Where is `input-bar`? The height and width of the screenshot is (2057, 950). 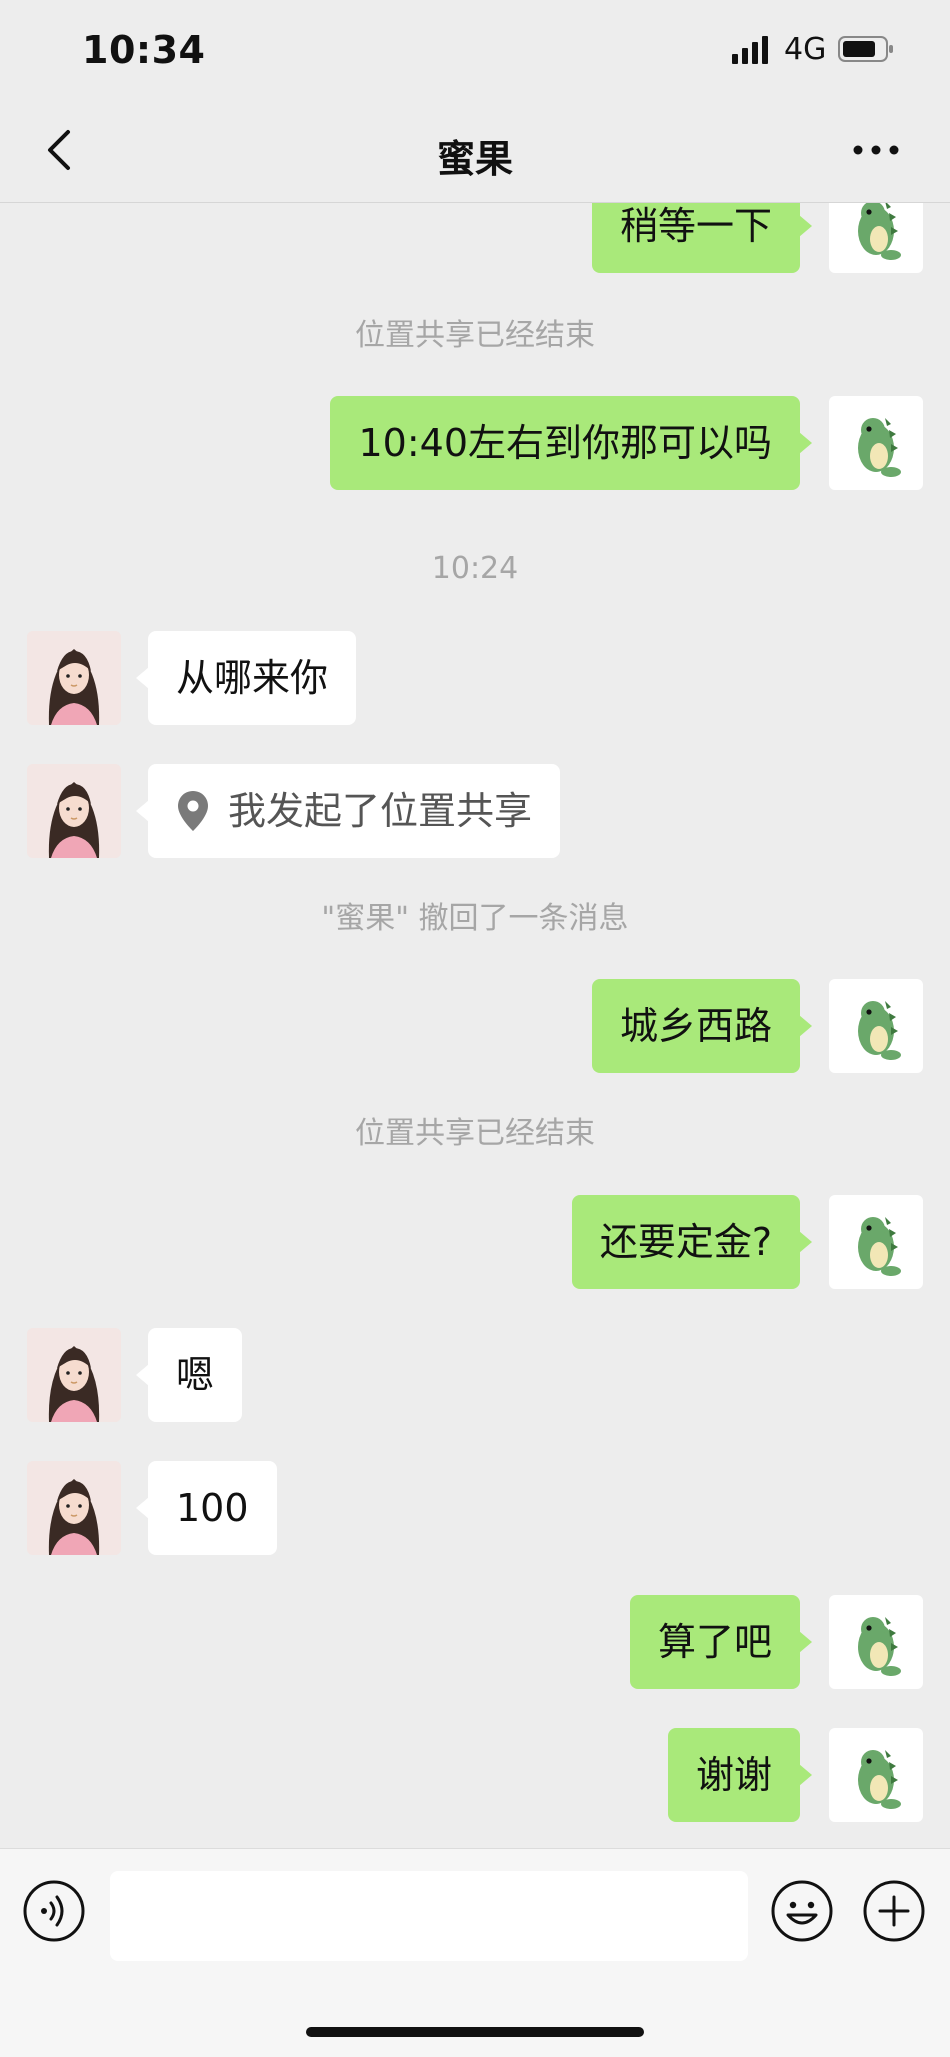
input-bar is located at coordinates (475, 1952).